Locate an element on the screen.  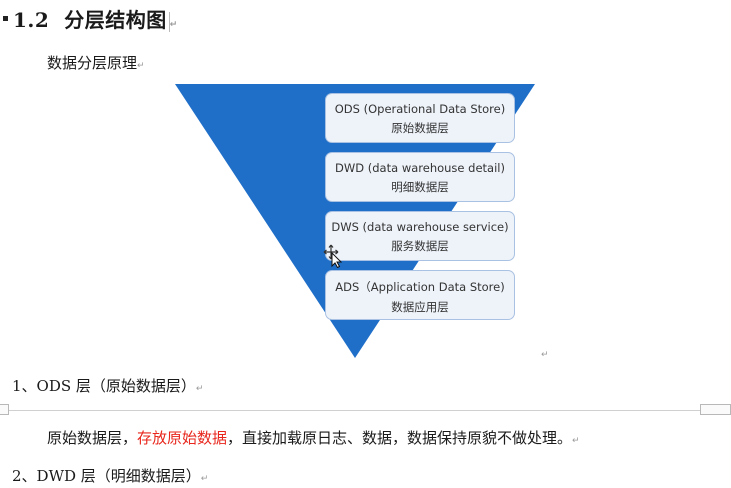
layer-box-dws: DWS (data warehouse service) 服务数据层 is located at coordinates (420, 236).